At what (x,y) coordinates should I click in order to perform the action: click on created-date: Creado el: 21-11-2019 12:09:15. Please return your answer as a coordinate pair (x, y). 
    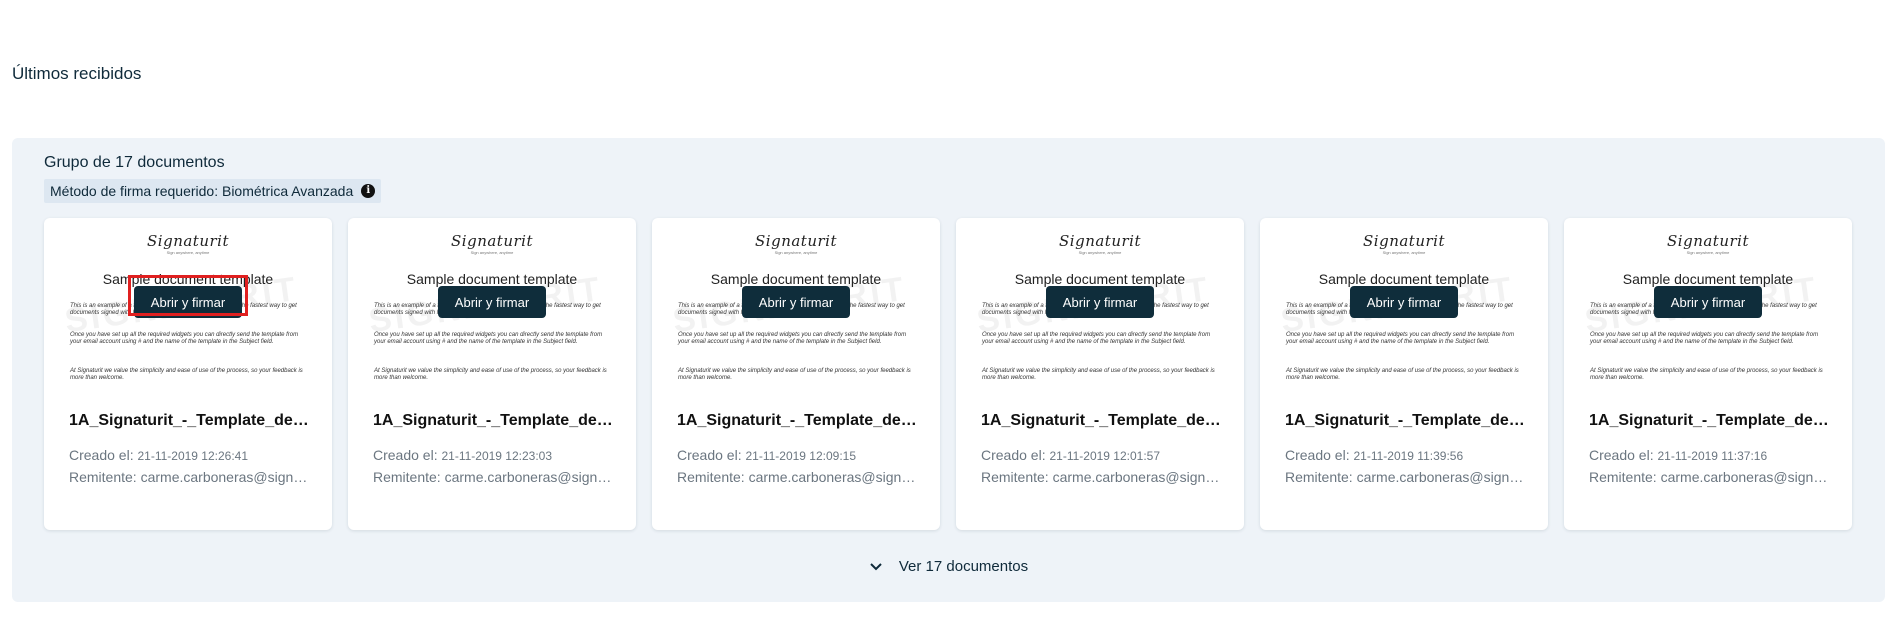
    Looking at the image, I should click on (798, 455).